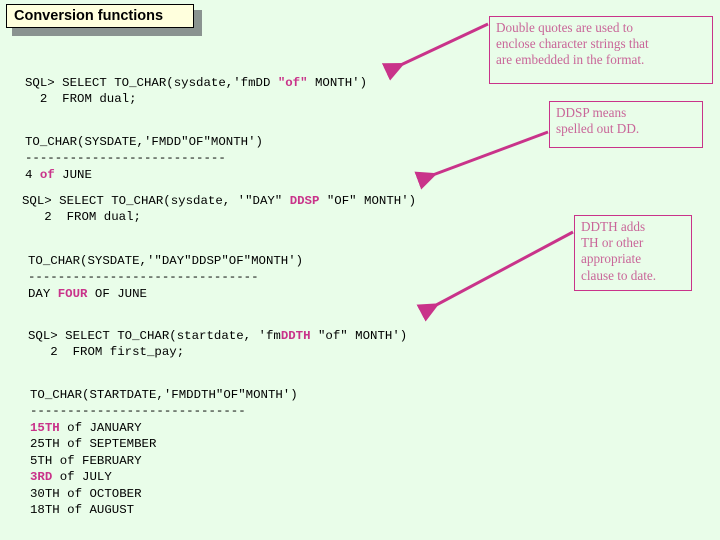  Describe the element at coordinates (82, 477) in the screenshot. I see `result-row-month: of JULY` at that location.